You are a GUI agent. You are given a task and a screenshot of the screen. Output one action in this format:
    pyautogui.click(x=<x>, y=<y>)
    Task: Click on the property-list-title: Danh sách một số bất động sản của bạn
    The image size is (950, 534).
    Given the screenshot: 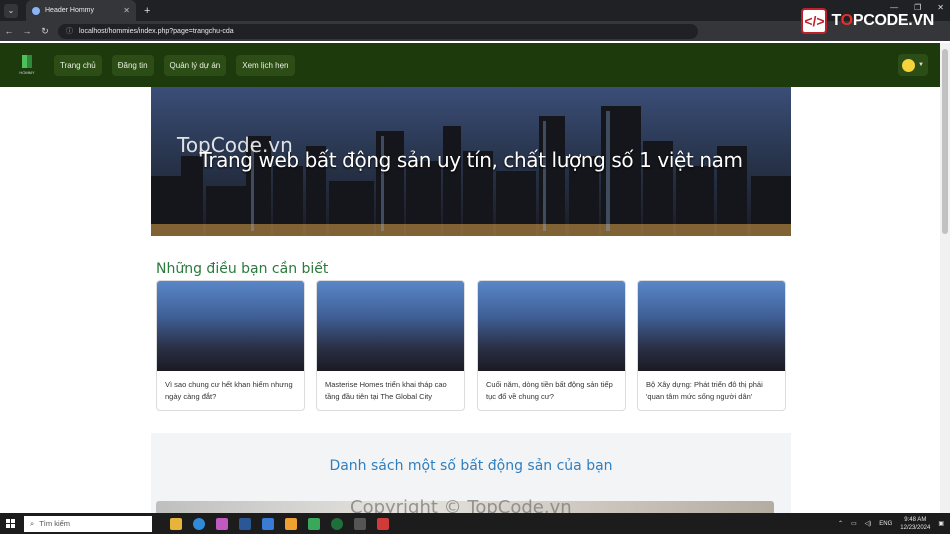 What is the action you would take?
    pyautogui.click(x=471, y=466)
    